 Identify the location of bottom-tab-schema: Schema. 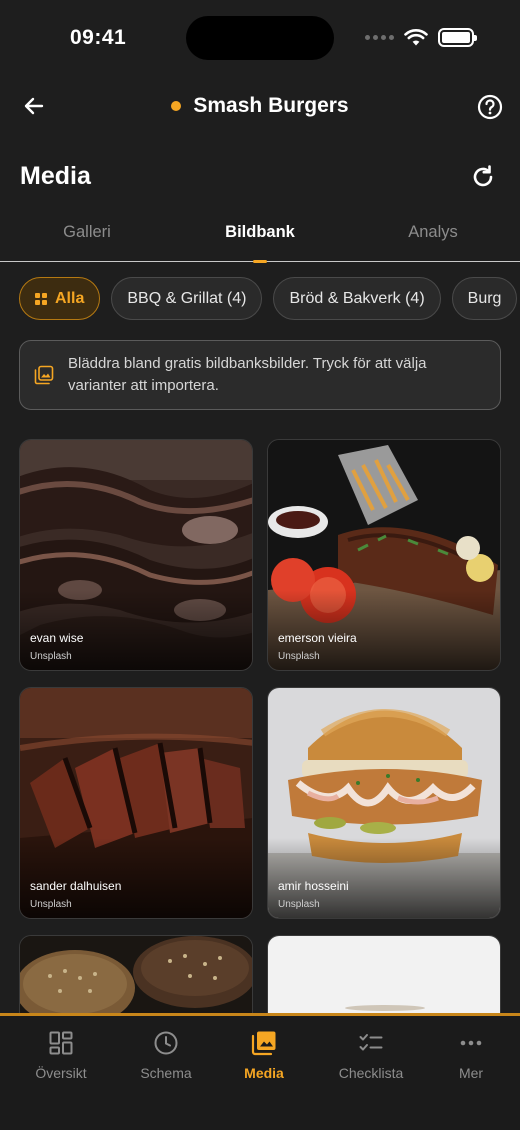
(166, 1055).